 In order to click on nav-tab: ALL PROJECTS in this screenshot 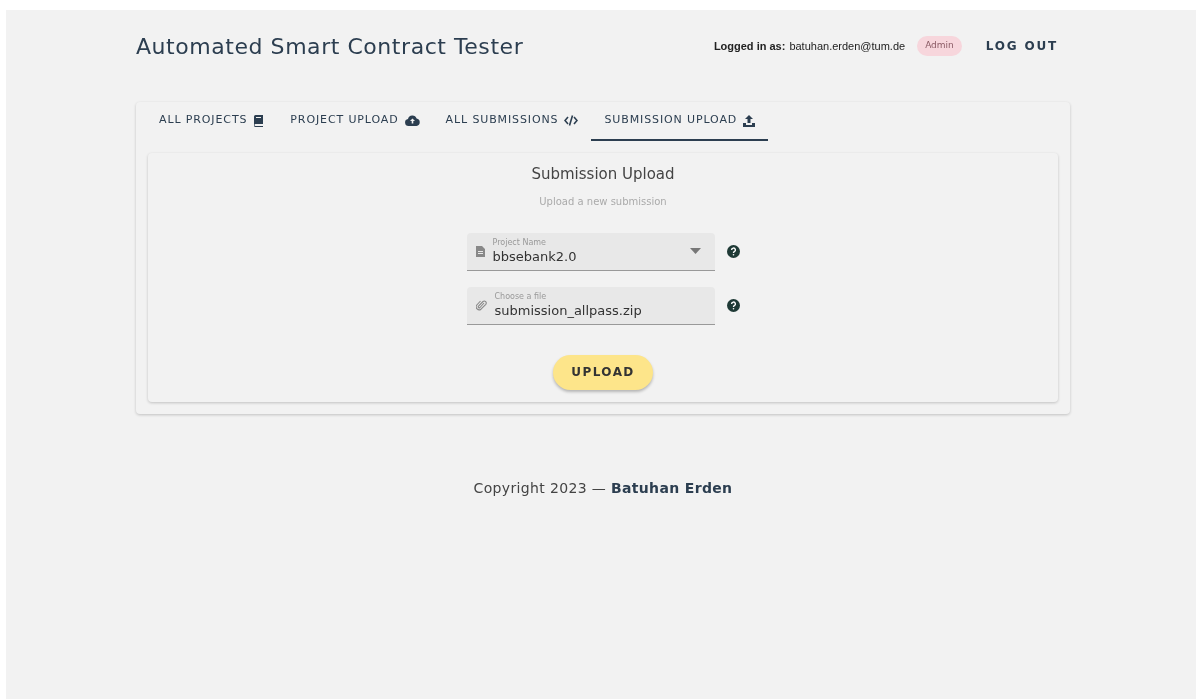, I will do `click(212, 121)`.